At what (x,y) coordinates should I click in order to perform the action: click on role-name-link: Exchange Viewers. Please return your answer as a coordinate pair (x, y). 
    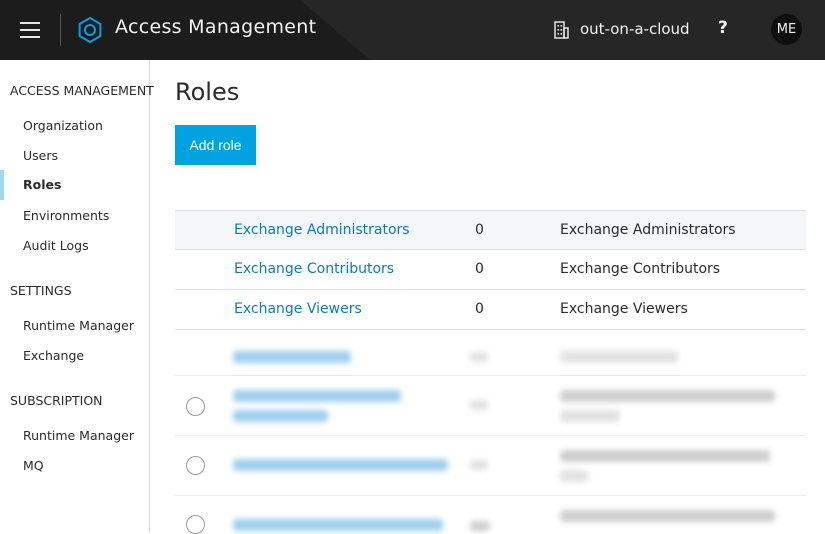
    Looking at the image, I should click on (298, 309).